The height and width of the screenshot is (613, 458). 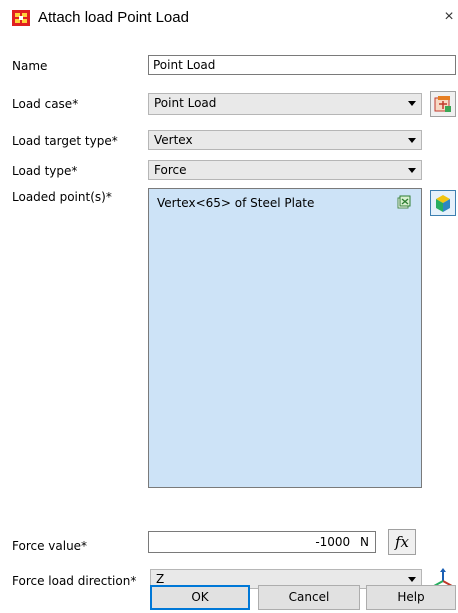 What do you see at coordinates (160, 579) in the screenshot?
I see `direction-value: Z` at bounding box center [160, 579].